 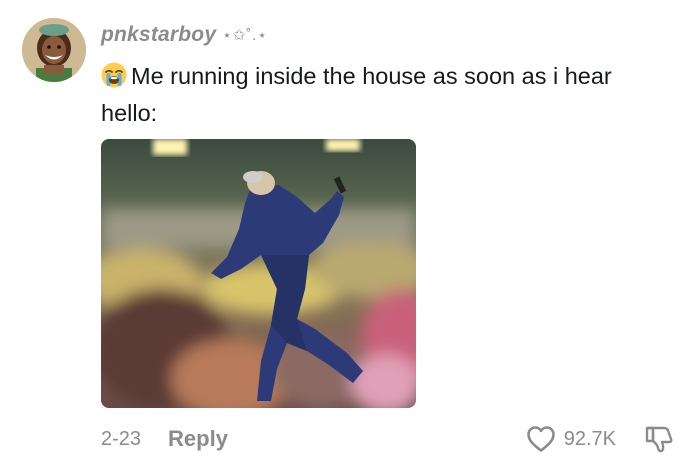 I want to click on avatar, so click(x=54, y=50).